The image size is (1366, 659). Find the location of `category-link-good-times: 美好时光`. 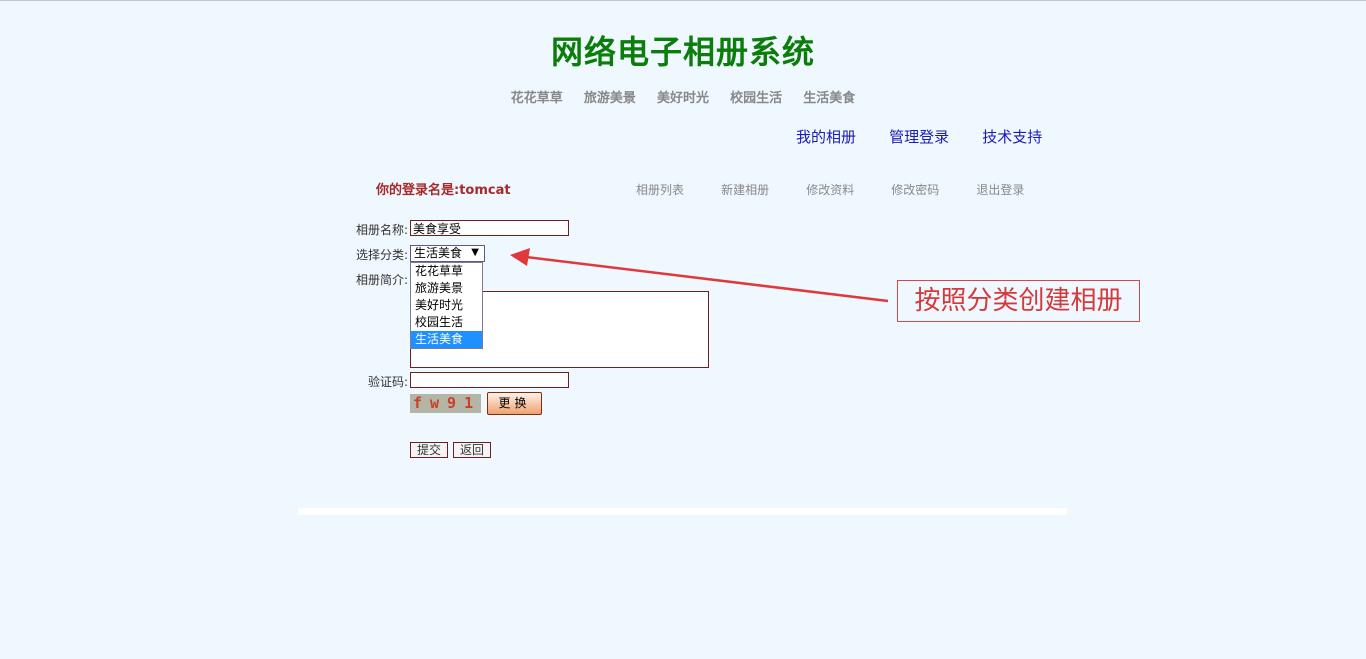

category-link-good-times: 美好时光 is located at coordinates (683, 96).